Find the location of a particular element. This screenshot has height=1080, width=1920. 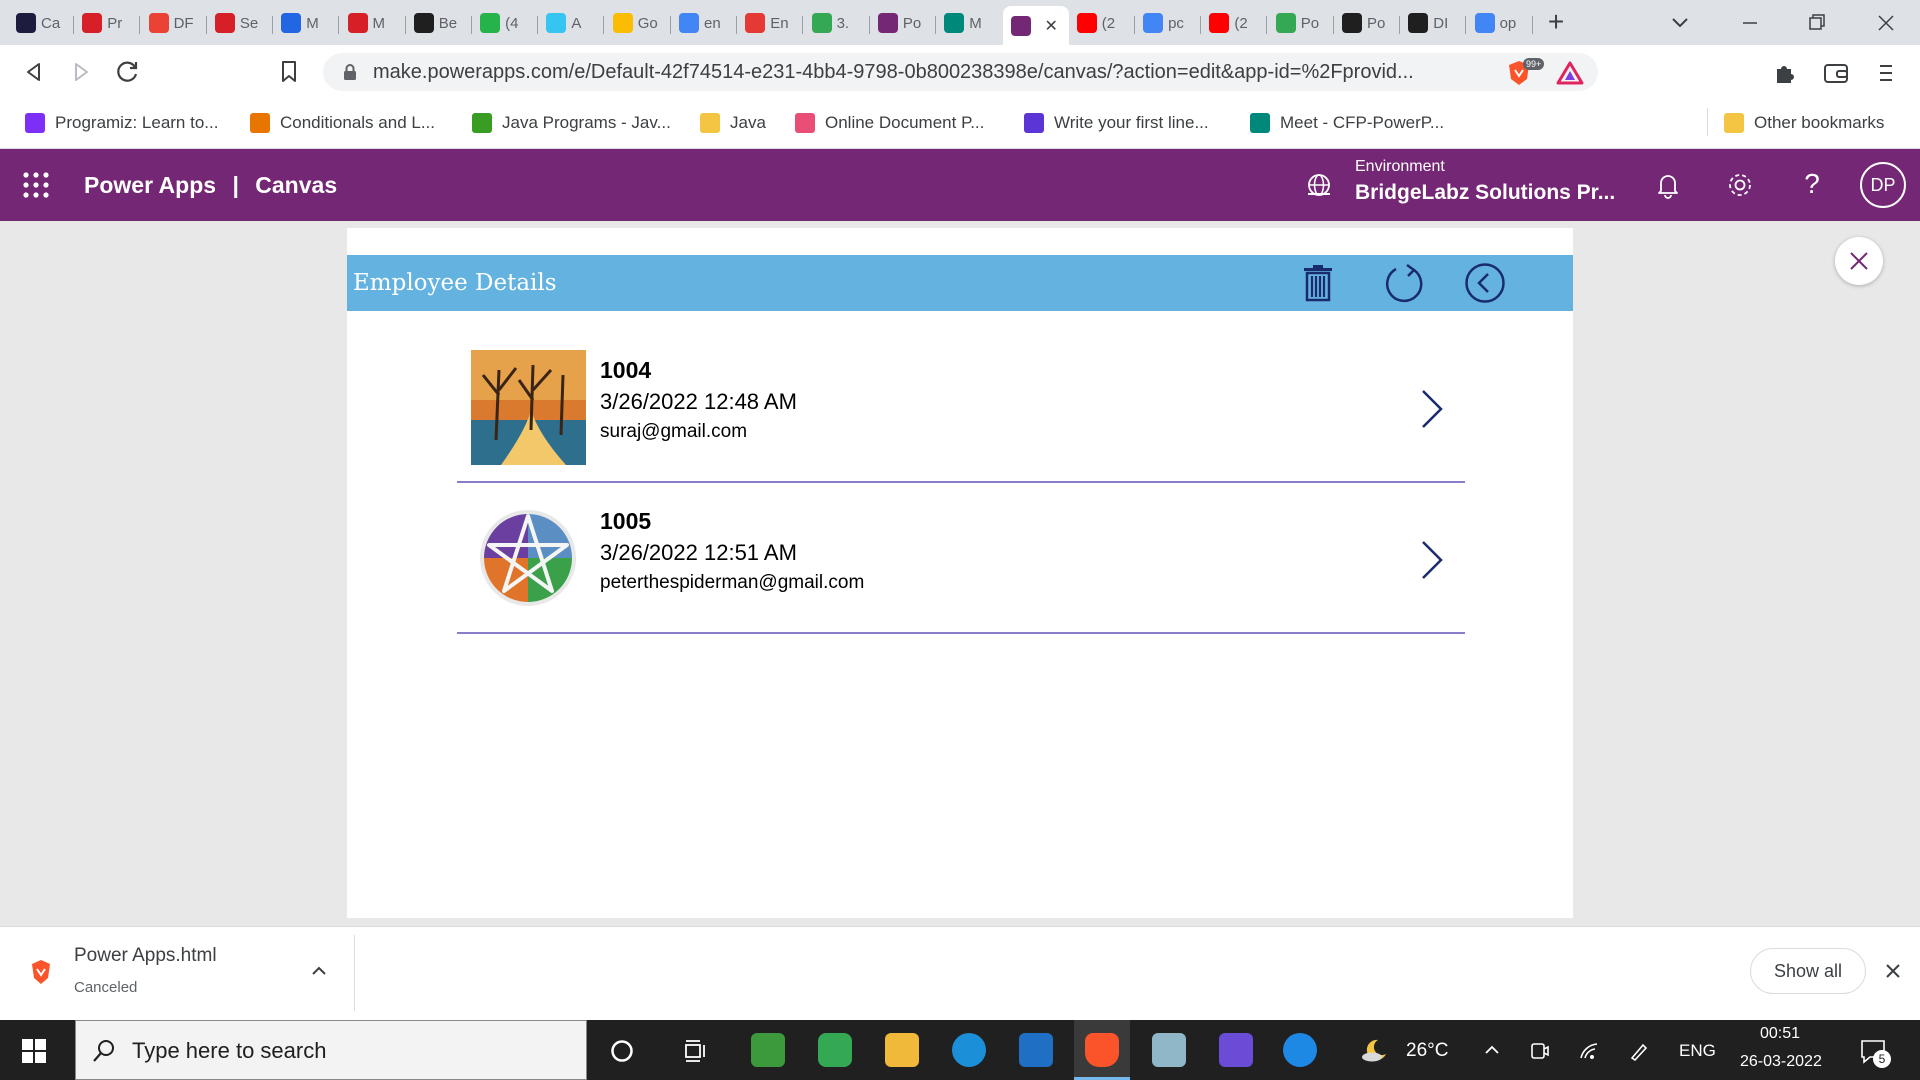

back-icon is located at coordinates (34, 72).